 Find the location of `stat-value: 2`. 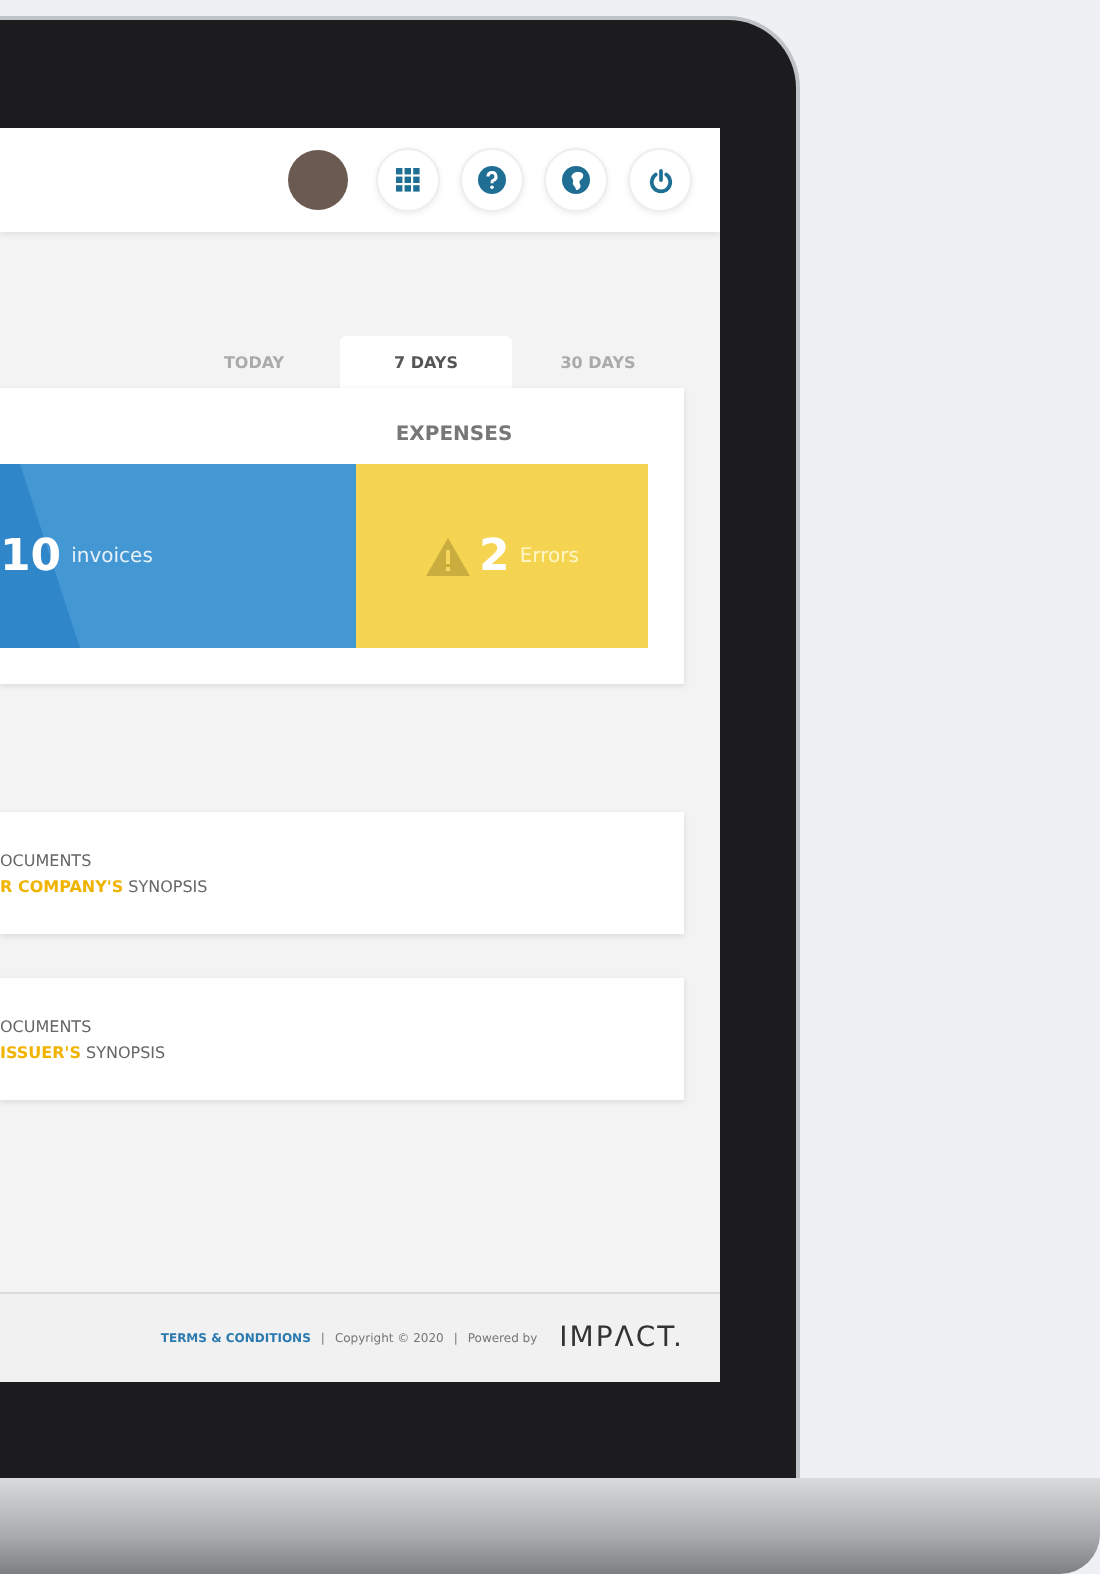

stat-value: 2 is located at coordinates (494, 556).